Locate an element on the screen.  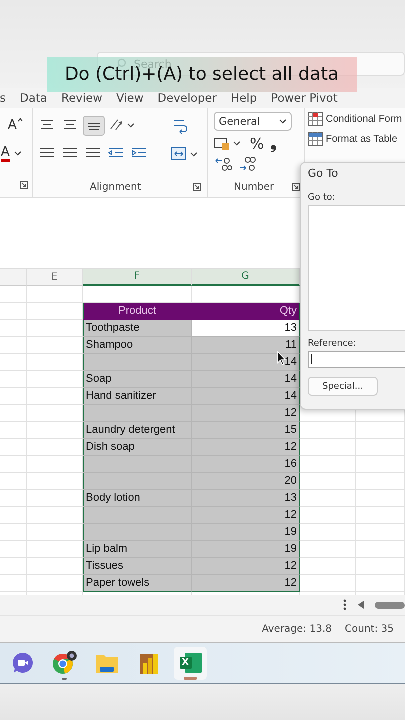
scrollbar-thumb is located at coordinates (390, 605).